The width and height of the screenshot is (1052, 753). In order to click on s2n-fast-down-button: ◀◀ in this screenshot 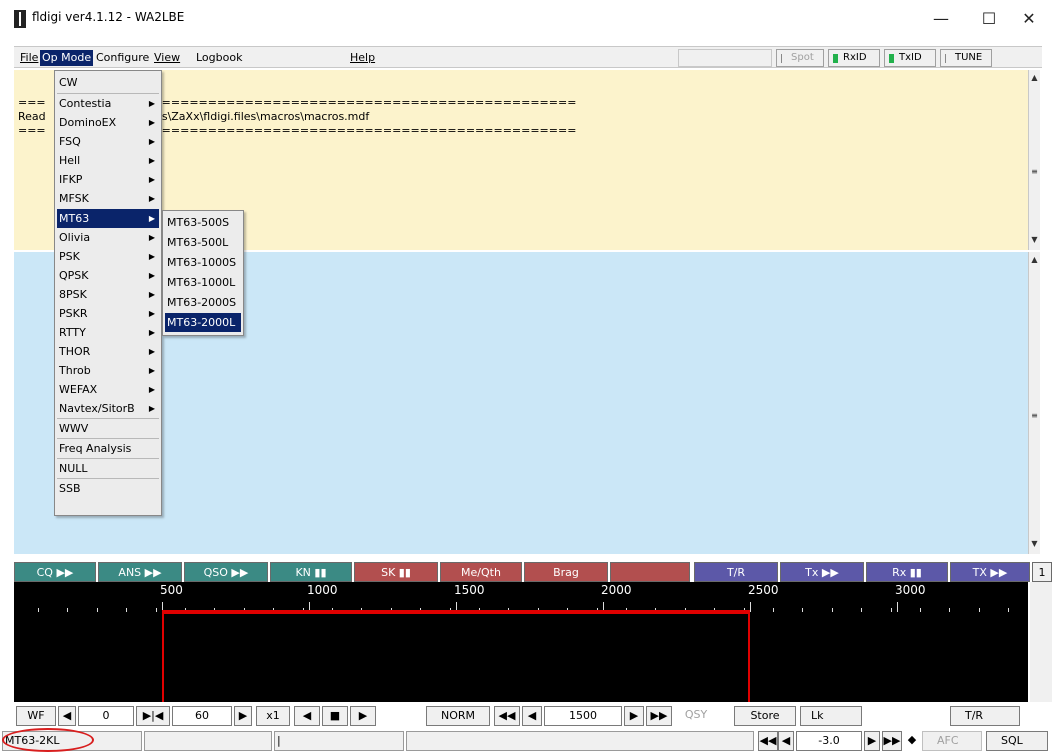, I will do `click(768, 741)`.